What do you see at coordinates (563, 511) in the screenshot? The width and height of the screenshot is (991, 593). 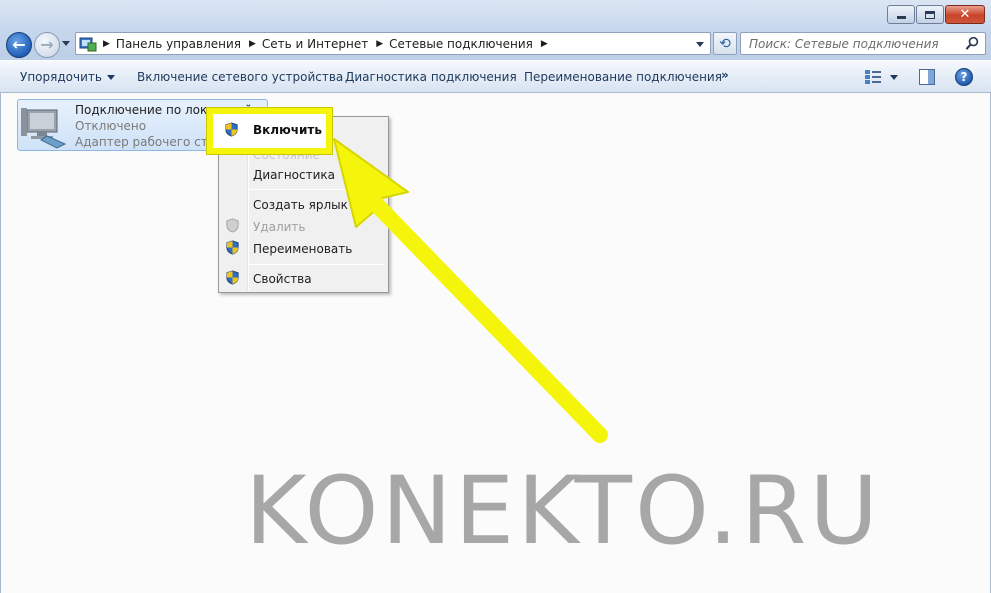 I see `watermark: KONEKTO.RU` at bounding box center [563, 511].